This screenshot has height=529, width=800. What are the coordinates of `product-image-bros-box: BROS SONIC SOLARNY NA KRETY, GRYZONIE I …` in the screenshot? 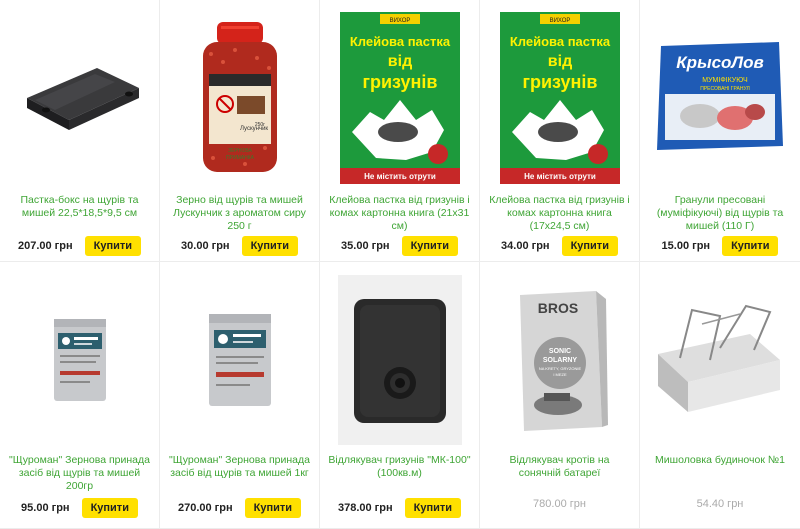 It's located at (559, 360).